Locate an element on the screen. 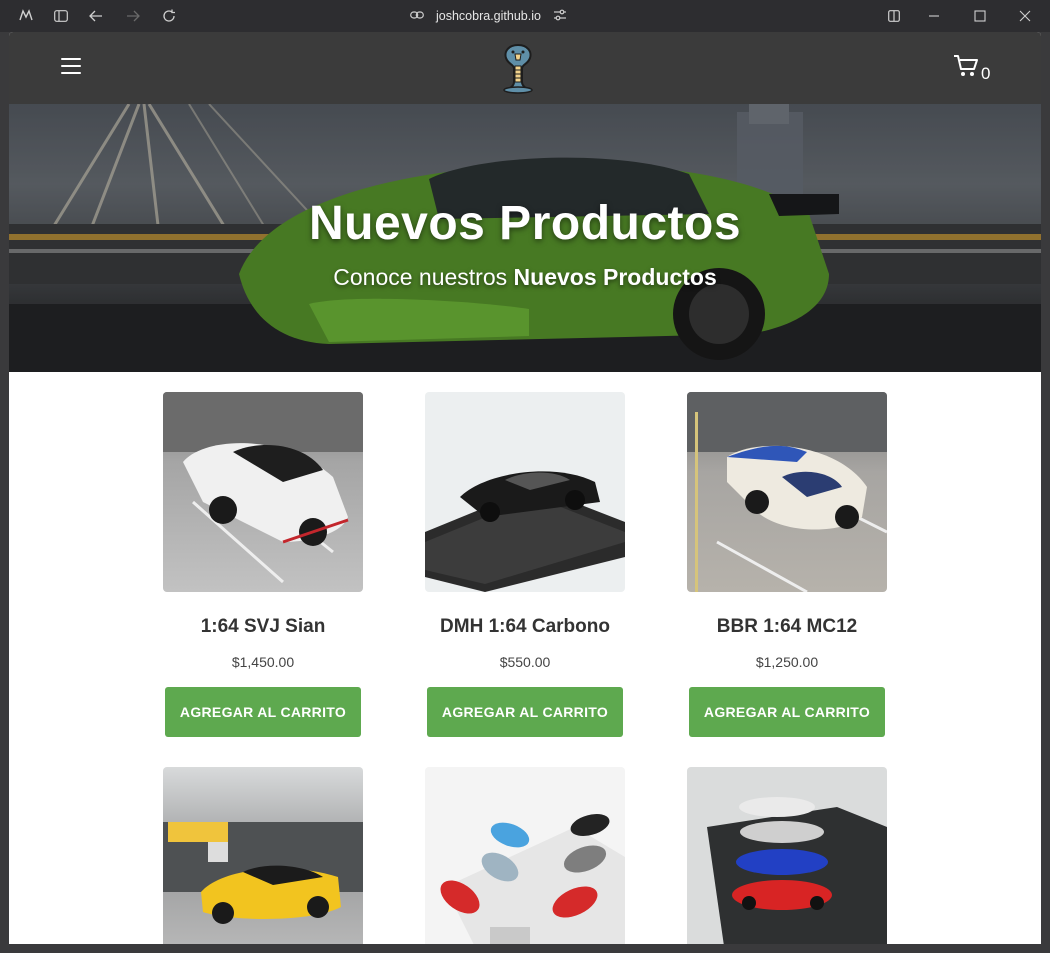 The height and width of the screenshot is (953, 1050). minimize-icon is located at coordinates (934, 16).